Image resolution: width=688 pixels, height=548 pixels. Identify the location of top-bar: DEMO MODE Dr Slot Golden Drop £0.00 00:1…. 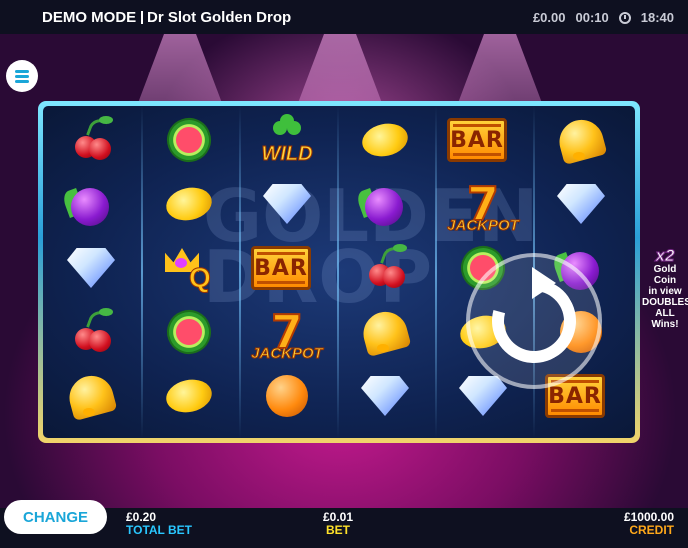
(344, 17).